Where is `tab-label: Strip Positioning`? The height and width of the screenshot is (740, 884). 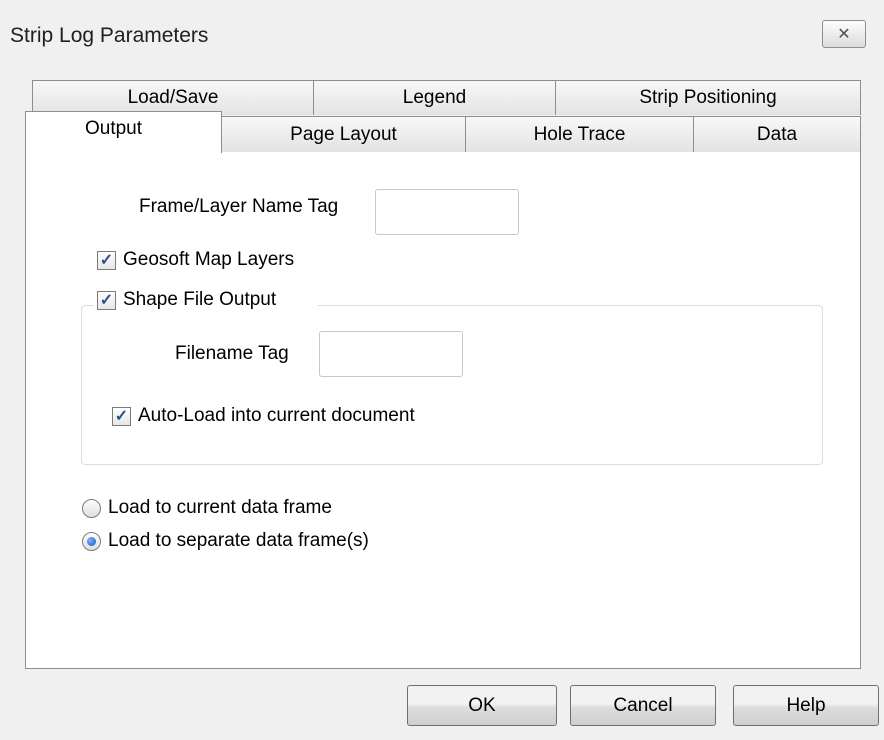
tab-label: Strip Positioning is located at coordinates (708, 97).